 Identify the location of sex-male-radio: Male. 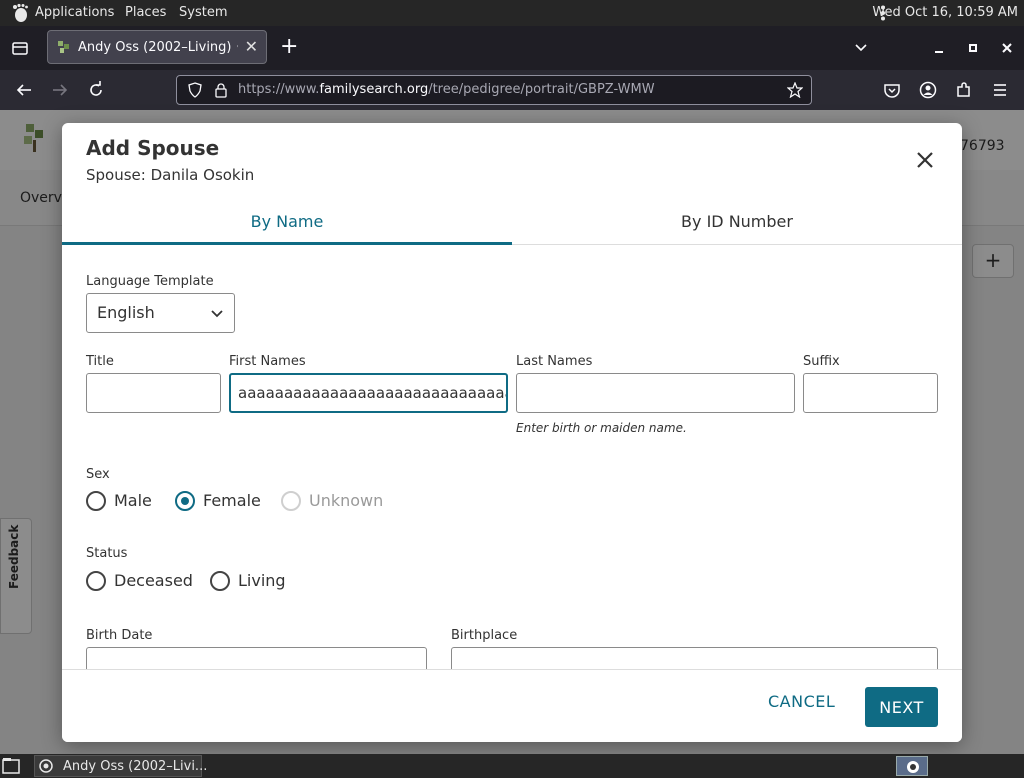
(136, 501).